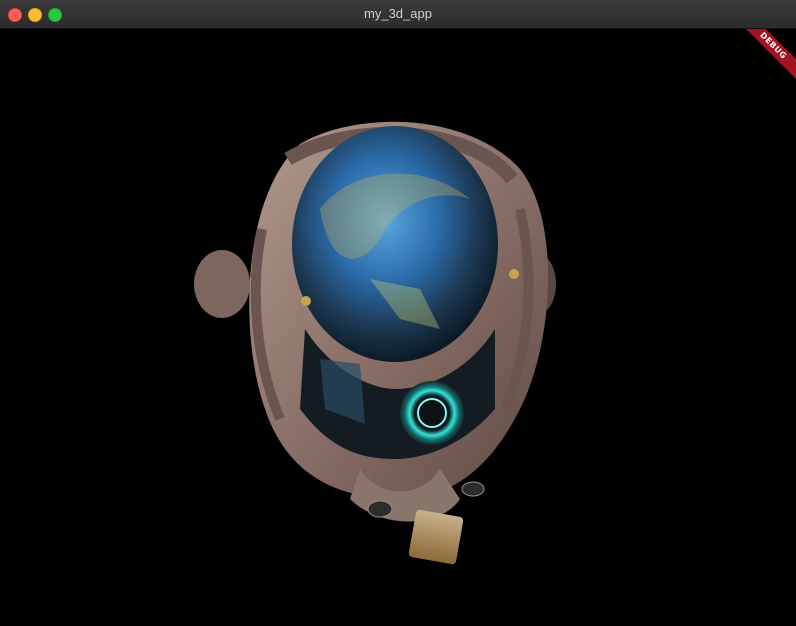 This screenshot has width=796, height=626. Describe the element at coordinates (766, 56) in the screenshot. I see `debug-label: DEBUG` at that location.